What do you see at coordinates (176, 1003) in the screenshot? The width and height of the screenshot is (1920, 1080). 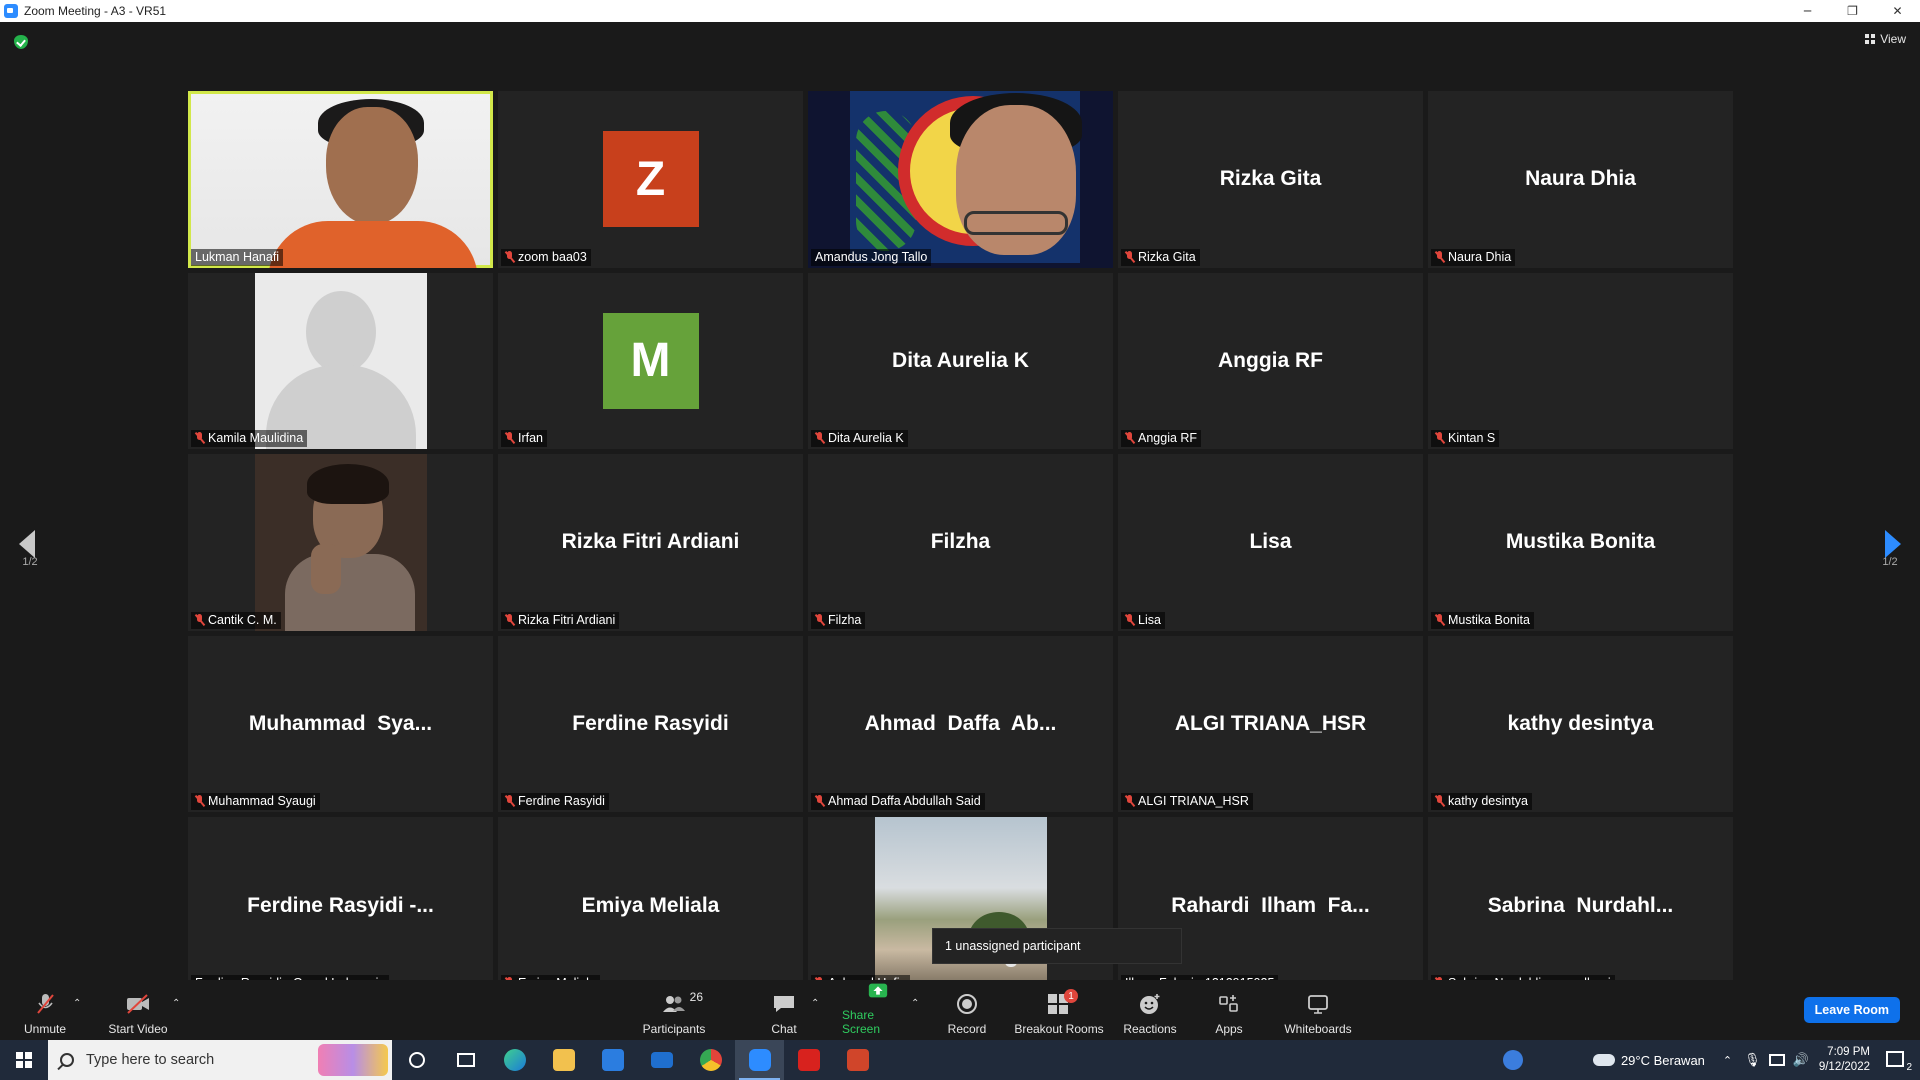 I see `video-options-chevron-icon: ⌃` at bounding box center [176, 1003].